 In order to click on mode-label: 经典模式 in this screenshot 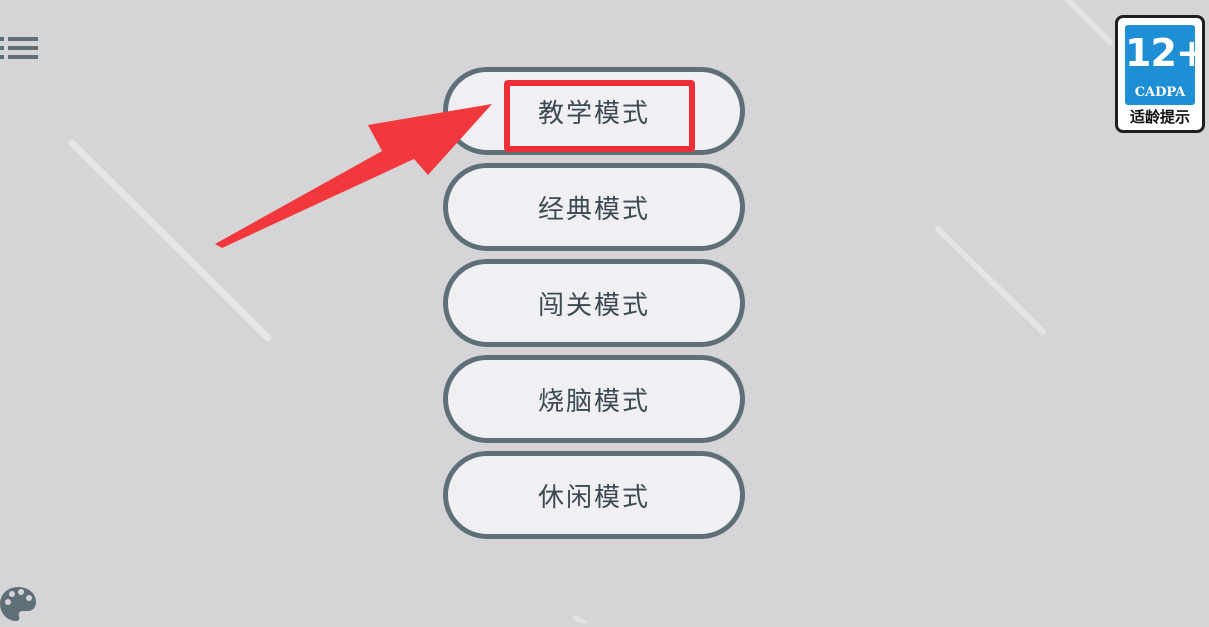, I will do `click(593, 209)`.